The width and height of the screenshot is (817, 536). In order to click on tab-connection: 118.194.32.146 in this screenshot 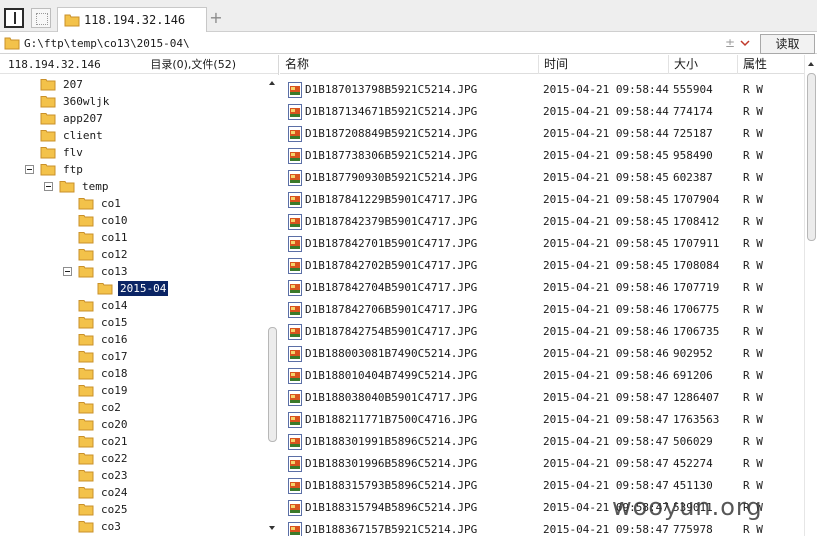, I will do `click(132, 19)`.